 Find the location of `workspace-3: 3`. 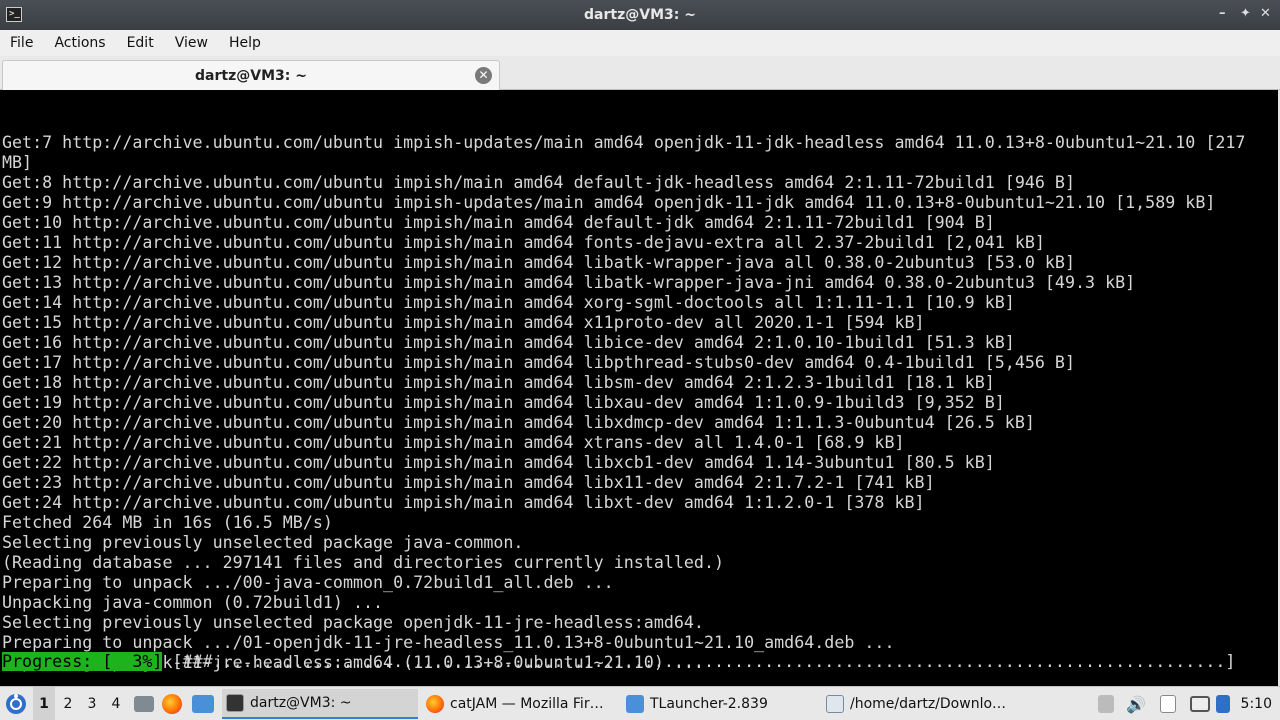

workspace-3: 3 is located at coordinates (92, 703).